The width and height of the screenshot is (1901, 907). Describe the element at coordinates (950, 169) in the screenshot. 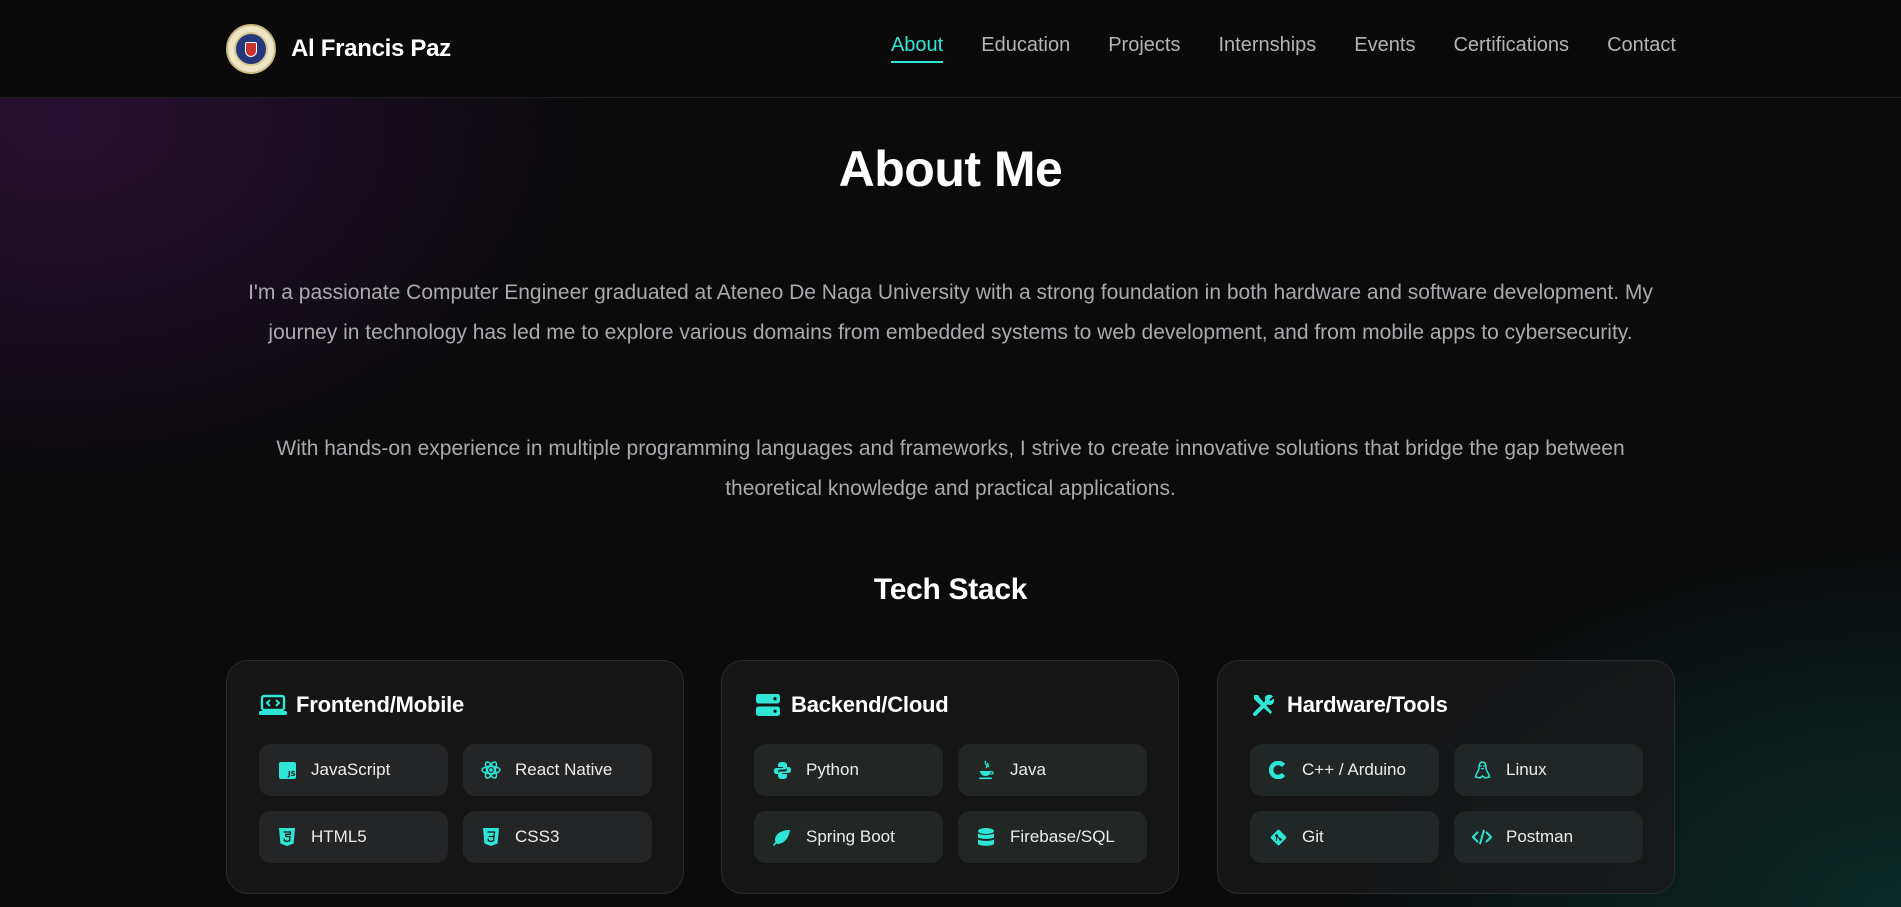

I see `section-title: About Me` at that location.